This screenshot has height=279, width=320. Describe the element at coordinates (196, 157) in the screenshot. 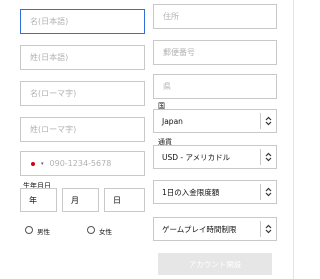

I see `currency-value: USD - アメリカドル` at that location.